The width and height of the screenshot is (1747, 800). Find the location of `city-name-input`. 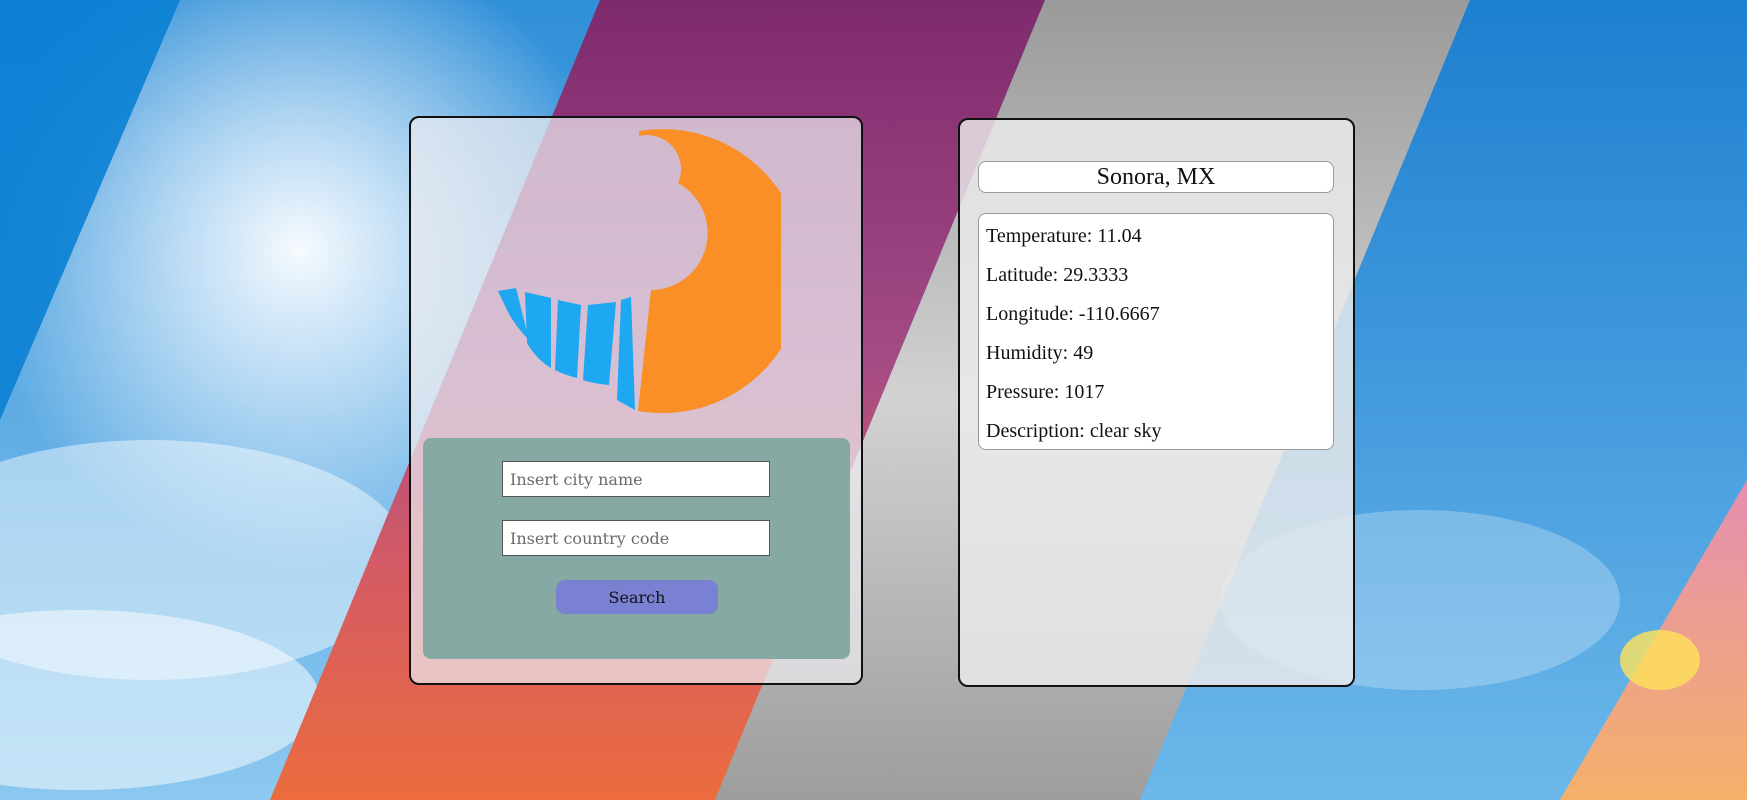

city-name-input is located at coordinates (636, 479).